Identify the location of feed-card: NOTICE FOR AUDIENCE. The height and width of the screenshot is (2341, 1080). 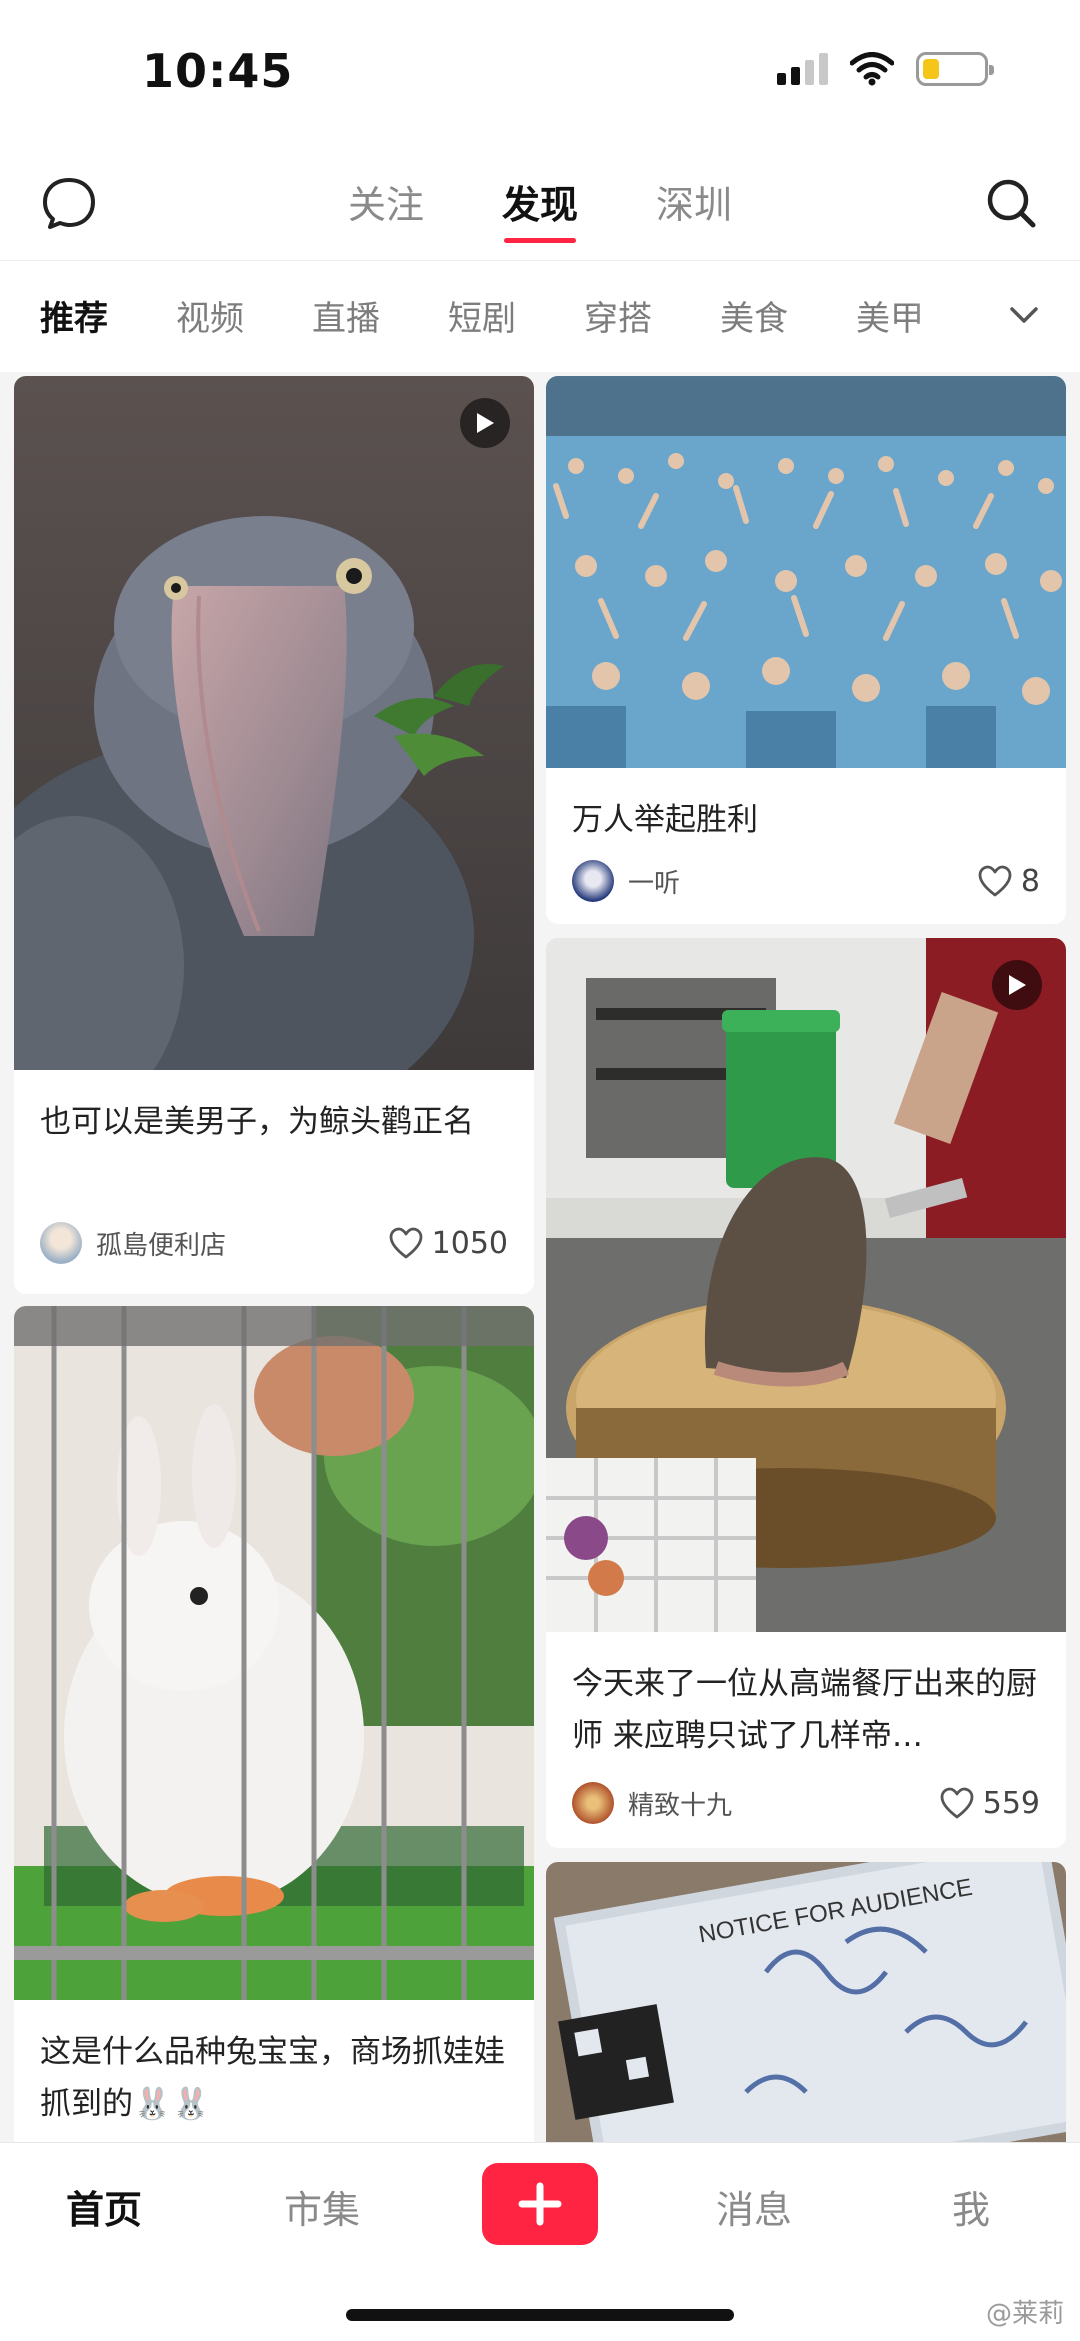
(806, 2007).